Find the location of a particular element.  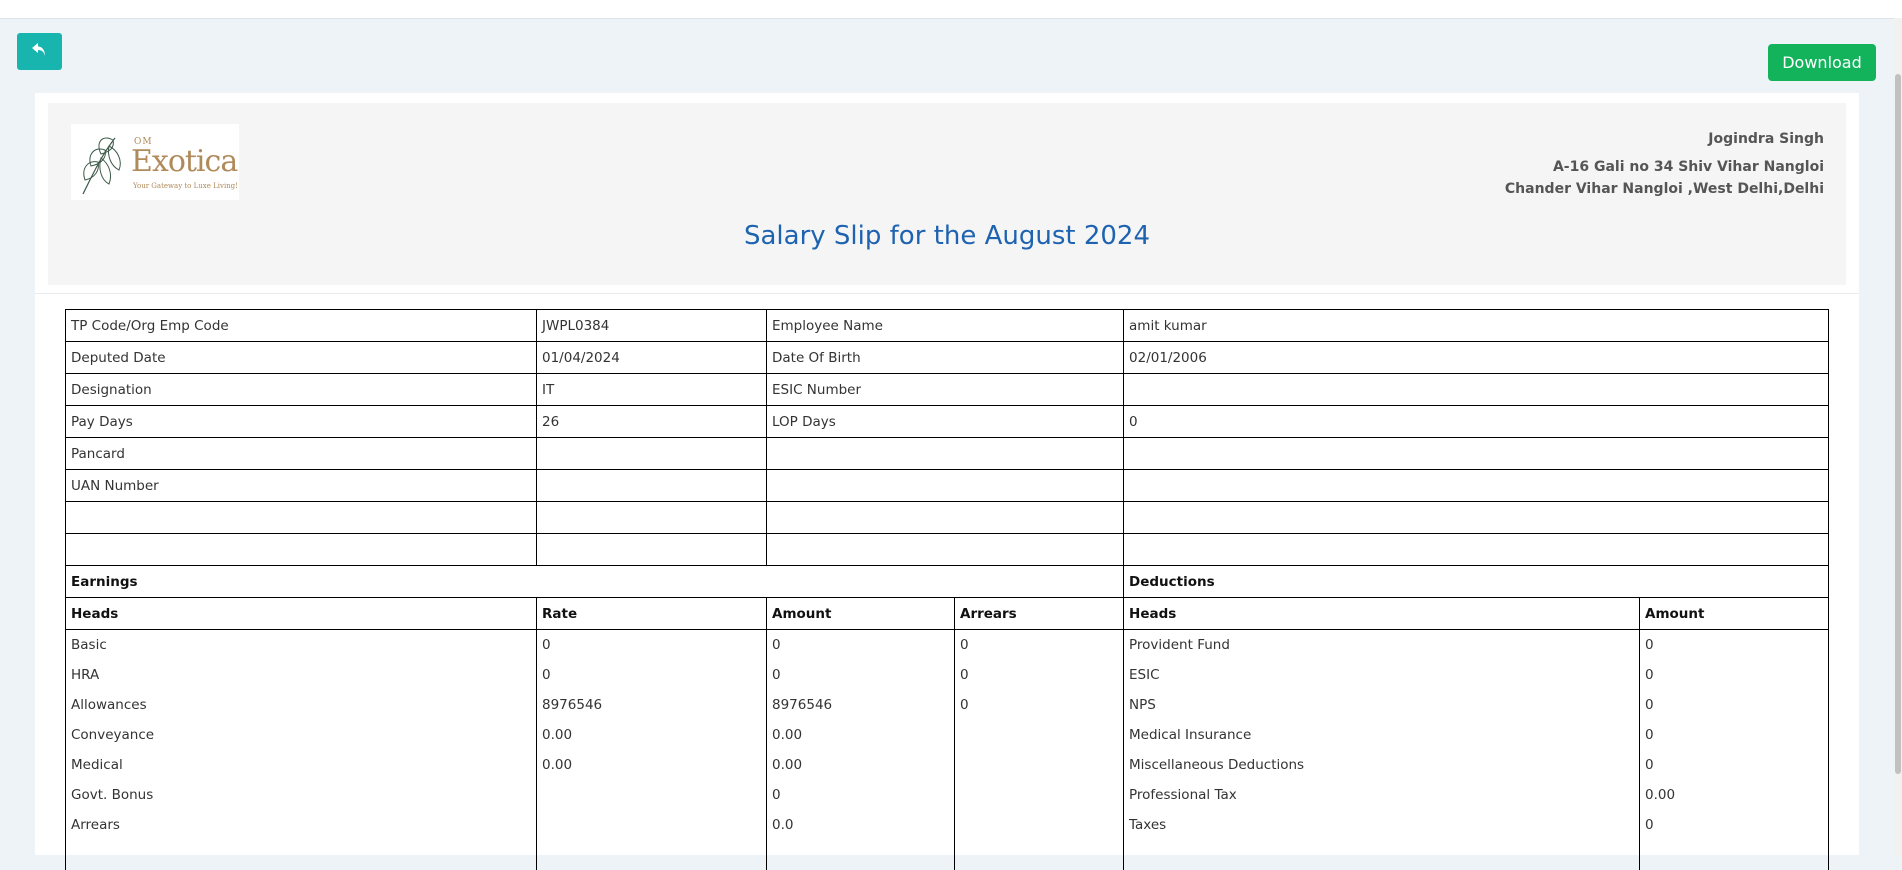

earnings-rate-header: Rate is located at coordinates (651, 613).